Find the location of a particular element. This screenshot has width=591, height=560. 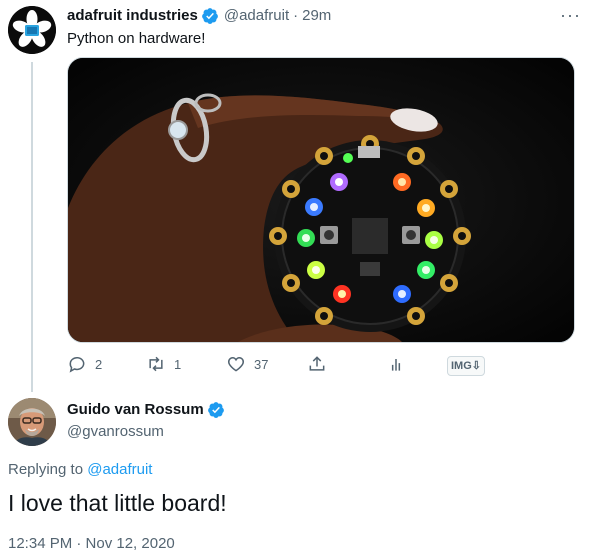

author-handle: @adafruit is located at coordinates (256, 16).